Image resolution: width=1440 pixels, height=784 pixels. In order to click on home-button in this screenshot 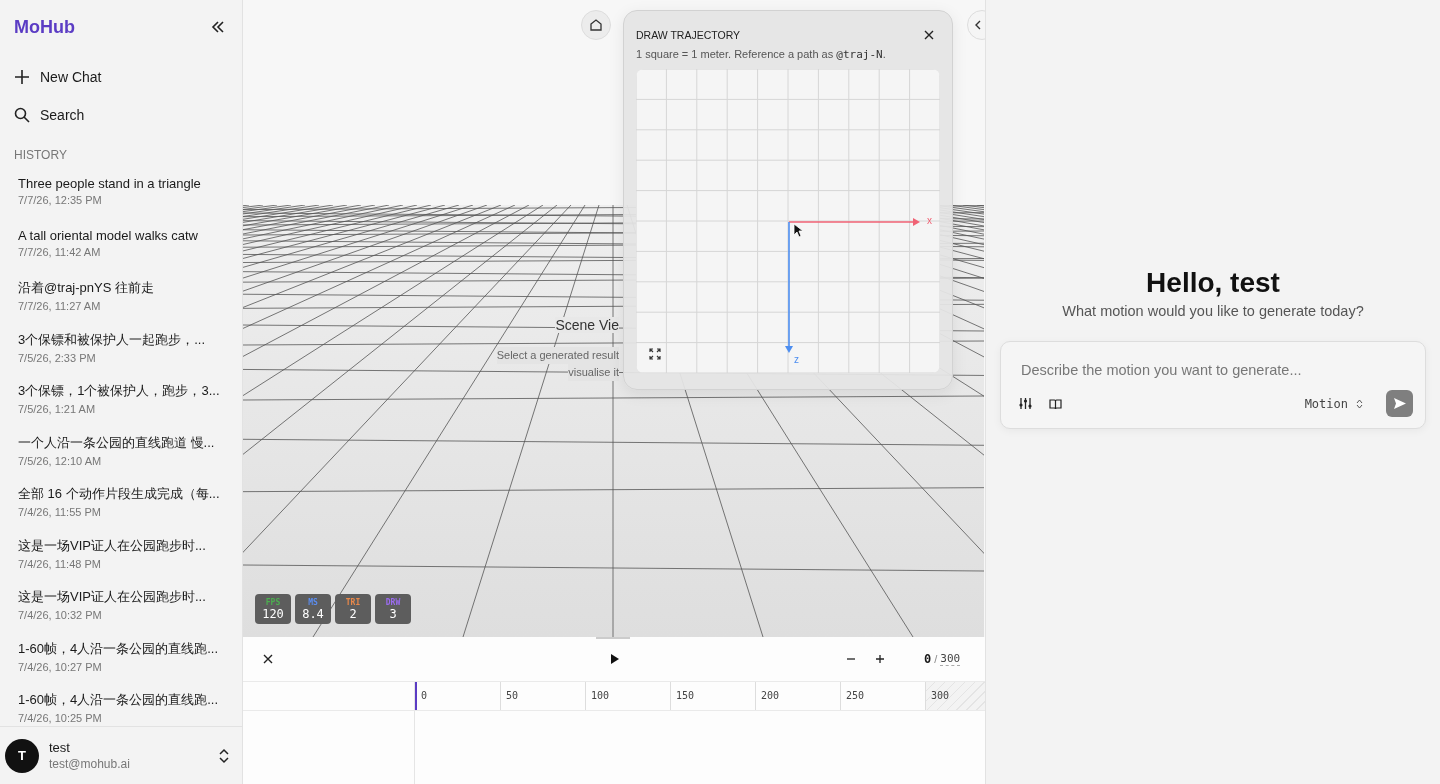, I will do `click(596, 25)`.